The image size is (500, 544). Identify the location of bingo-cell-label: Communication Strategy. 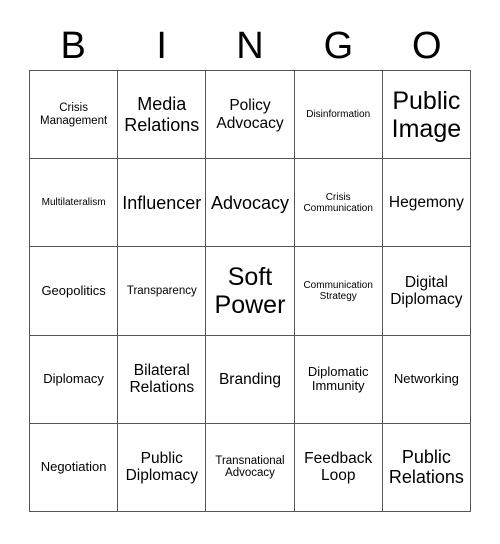
(338, 290).